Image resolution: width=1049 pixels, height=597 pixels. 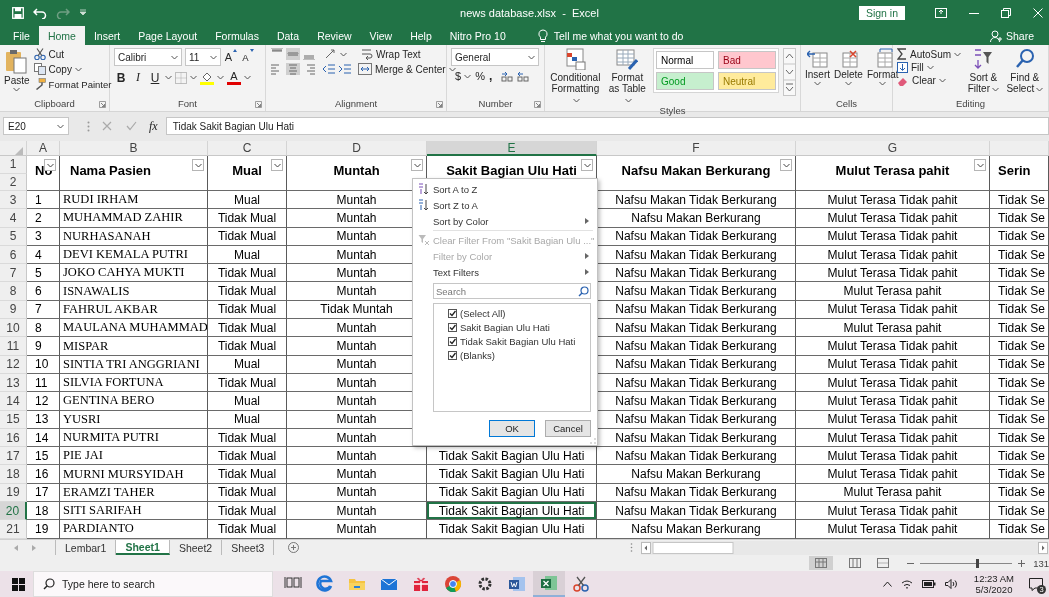 What do you see at coordinates (911, 563) in the screenshot?
I see `zoom-out-icon` at bounding box center [911, 563].